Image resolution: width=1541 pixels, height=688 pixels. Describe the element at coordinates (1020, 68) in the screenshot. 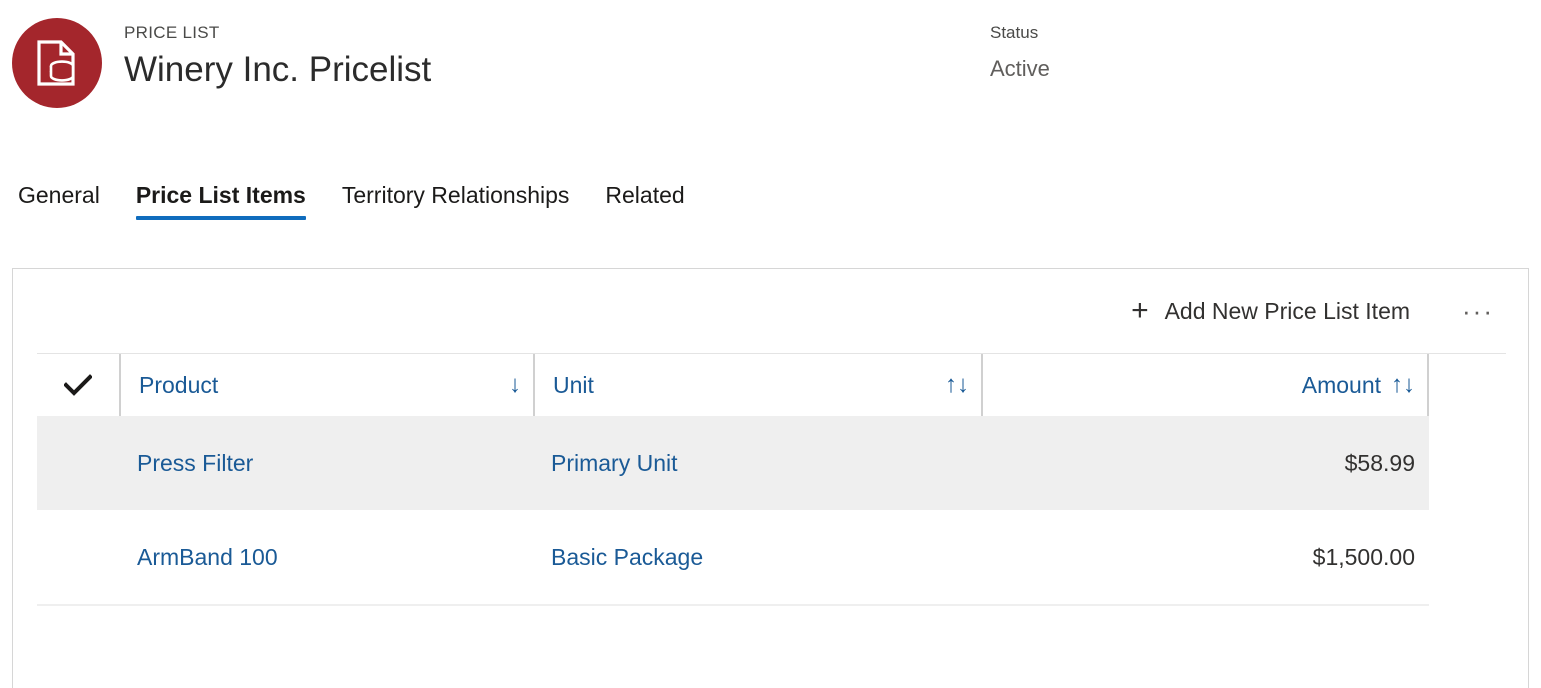

I see `status-value: Active` at that location.